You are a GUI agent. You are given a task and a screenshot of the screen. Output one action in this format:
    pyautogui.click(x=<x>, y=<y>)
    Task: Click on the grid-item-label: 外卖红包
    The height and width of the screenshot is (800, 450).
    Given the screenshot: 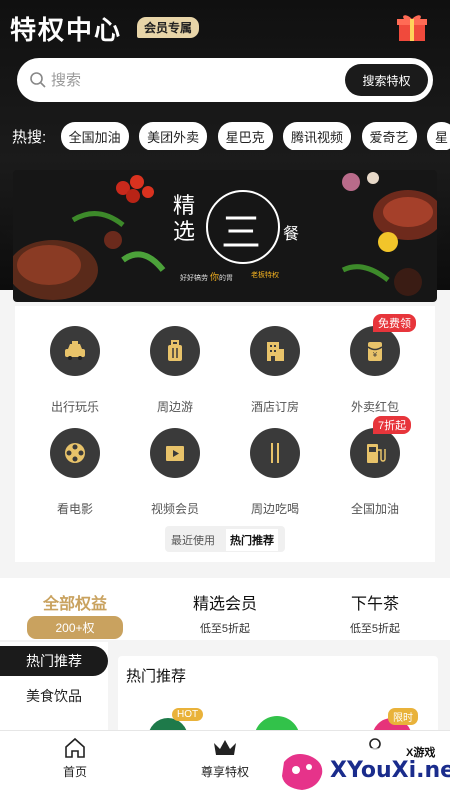 What is the action you would take?
    pyautogui.click(x=374, y=407)
    